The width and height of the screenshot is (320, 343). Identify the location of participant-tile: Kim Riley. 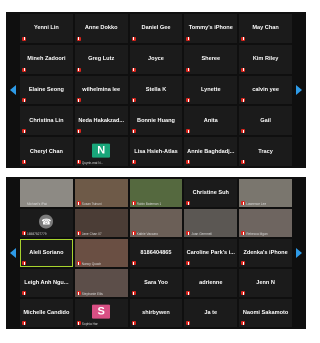
(265, 59).